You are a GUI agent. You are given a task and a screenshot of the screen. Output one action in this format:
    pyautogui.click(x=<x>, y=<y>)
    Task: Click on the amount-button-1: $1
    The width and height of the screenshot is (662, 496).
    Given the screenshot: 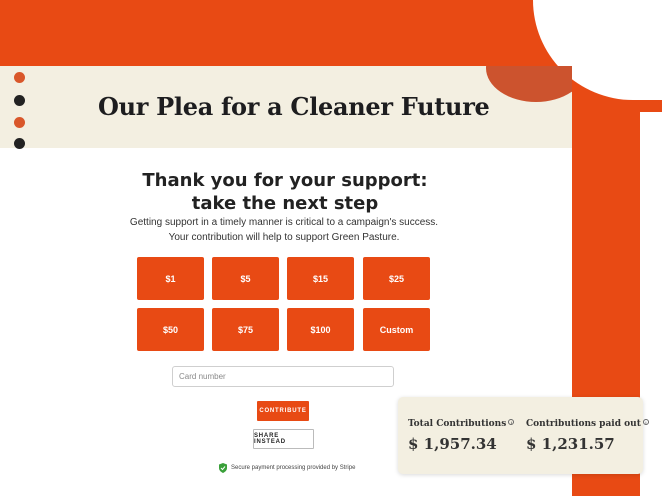 What is the action you would take?
    pyautogui.click(x=170, y=278)
    